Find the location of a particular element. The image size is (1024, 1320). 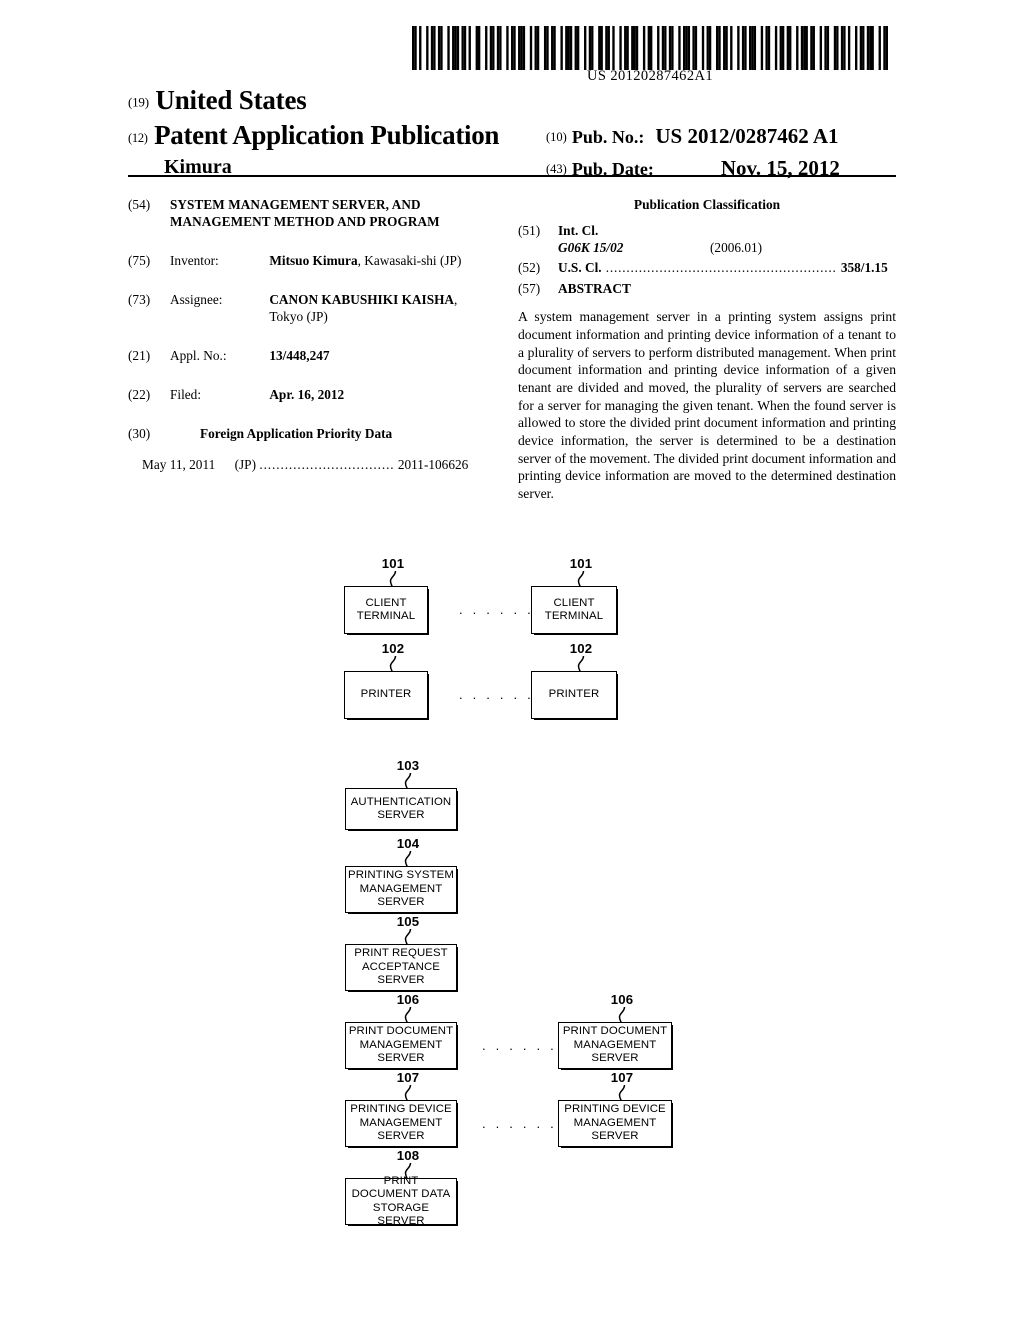

inid-22: (22) is located at coordinates (139, 395).